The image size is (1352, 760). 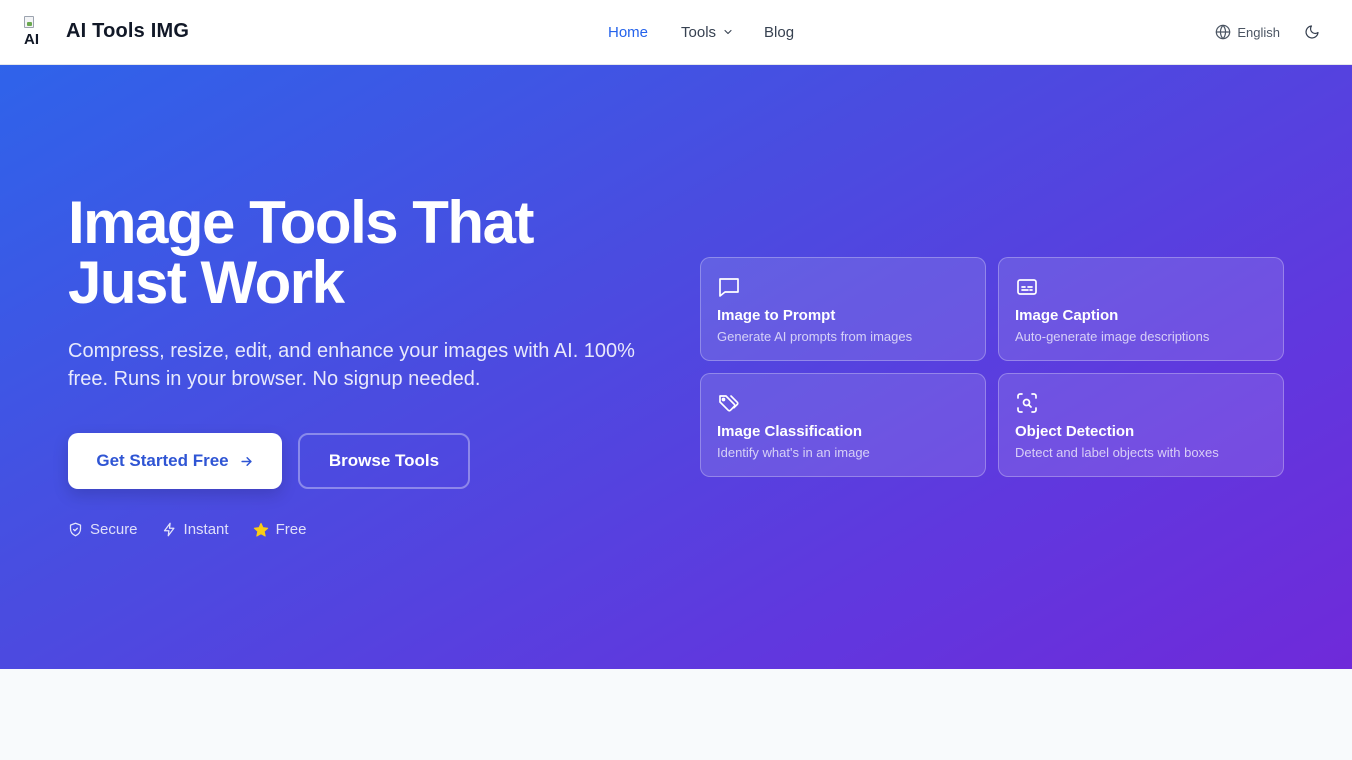 I want to click on browse-tools-label: Browse Tools, so click(x=384, y=460).